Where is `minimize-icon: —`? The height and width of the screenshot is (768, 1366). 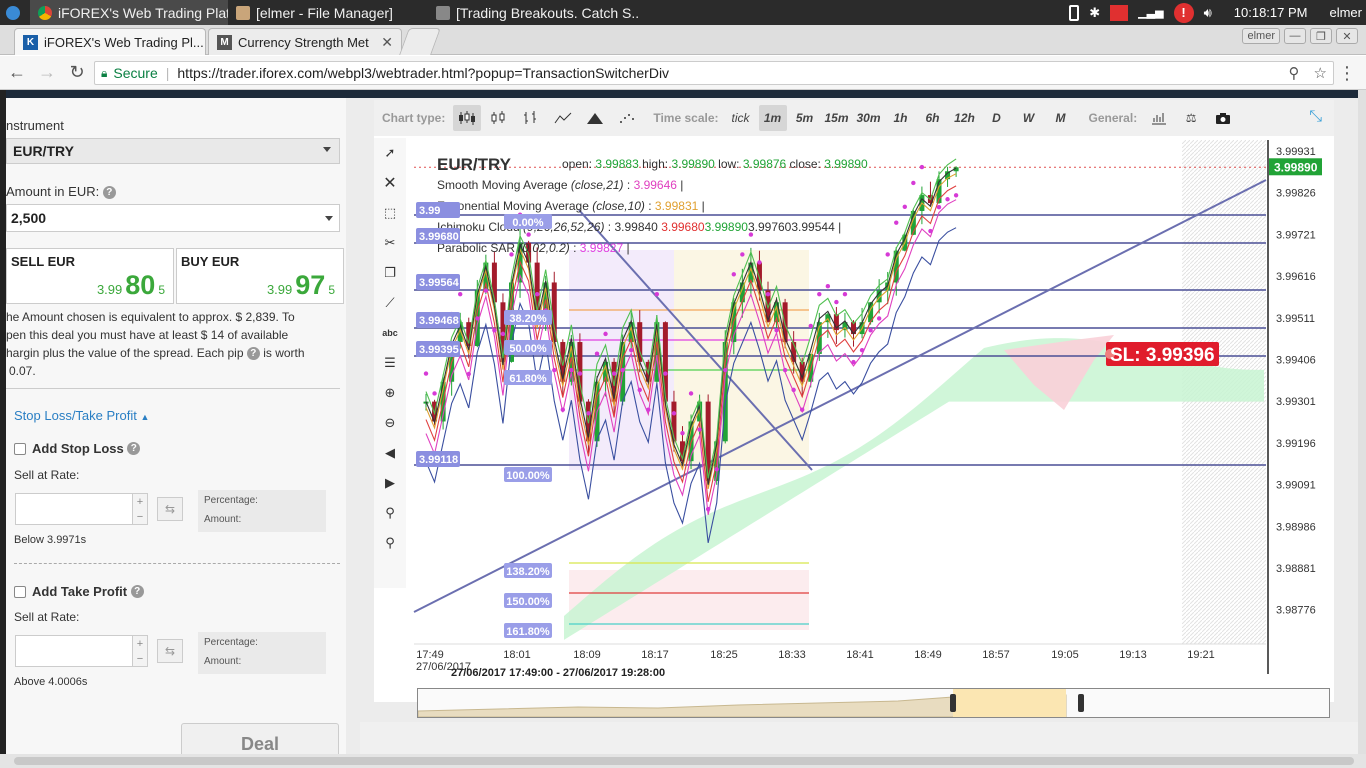 minimize-icon: — is located at coordinates (1295, 36).